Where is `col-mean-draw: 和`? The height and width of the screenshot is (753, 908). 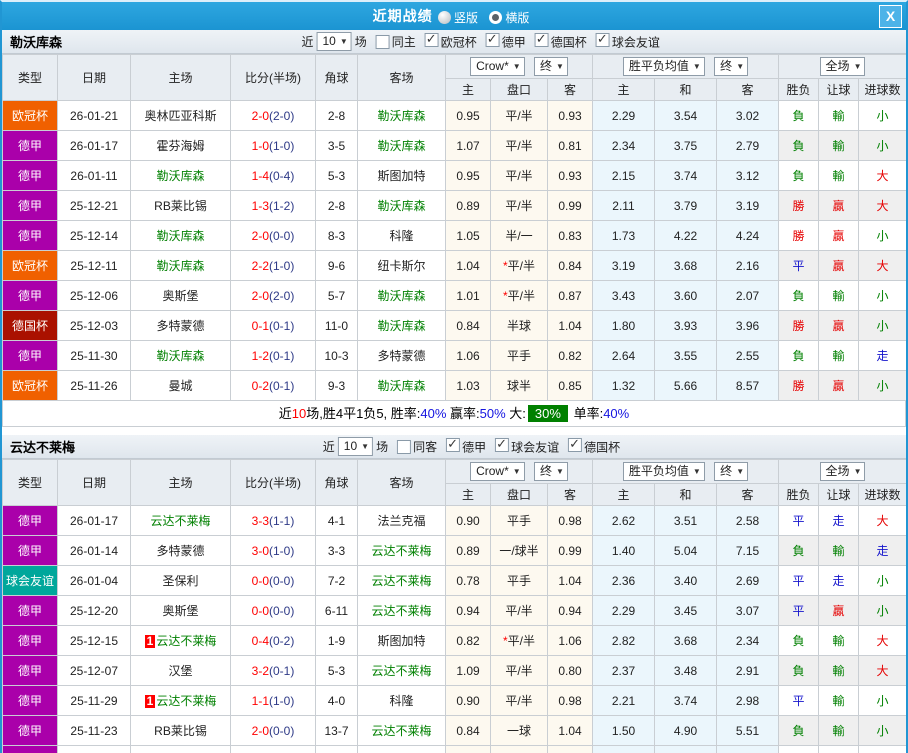
col-mean-draw: 和 is located at coordinates (685, 89).